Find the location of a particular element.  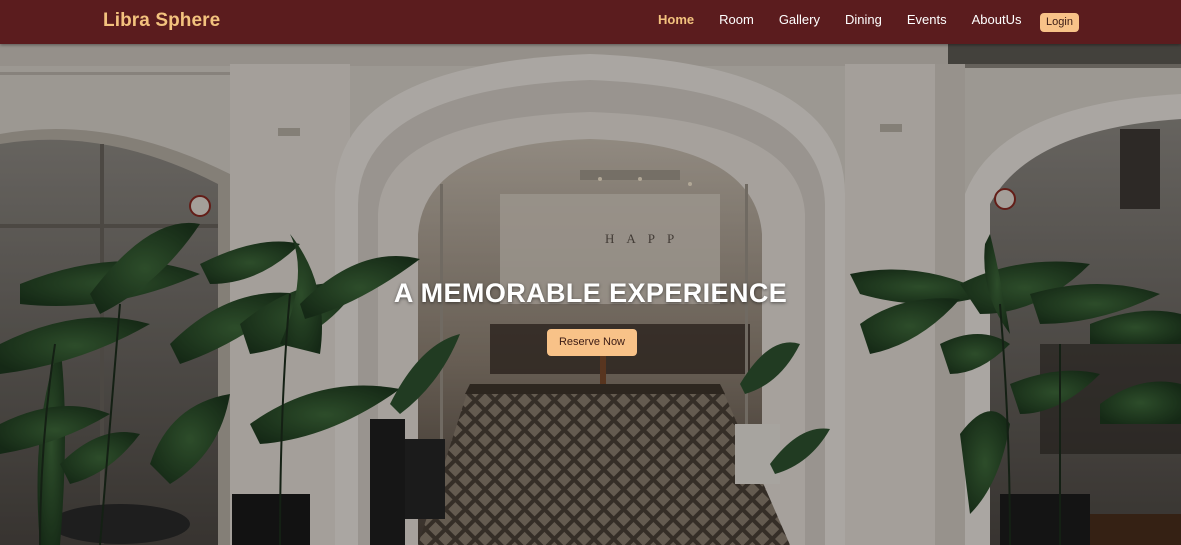

nav-links: Home Room Gallery Dining Events AboutUs is located at coordinates (839, 20).